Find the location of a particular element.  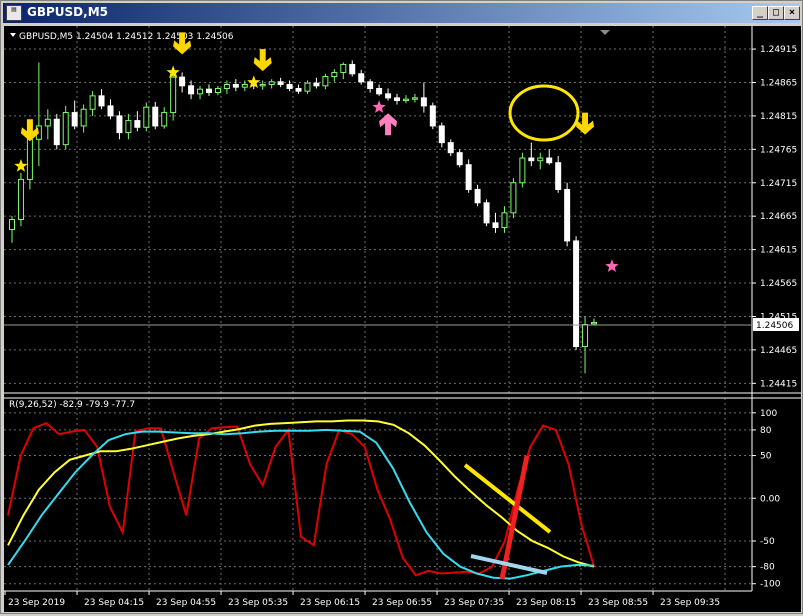

chart-menu-triangle-icon is located at coordinates (13, 35).